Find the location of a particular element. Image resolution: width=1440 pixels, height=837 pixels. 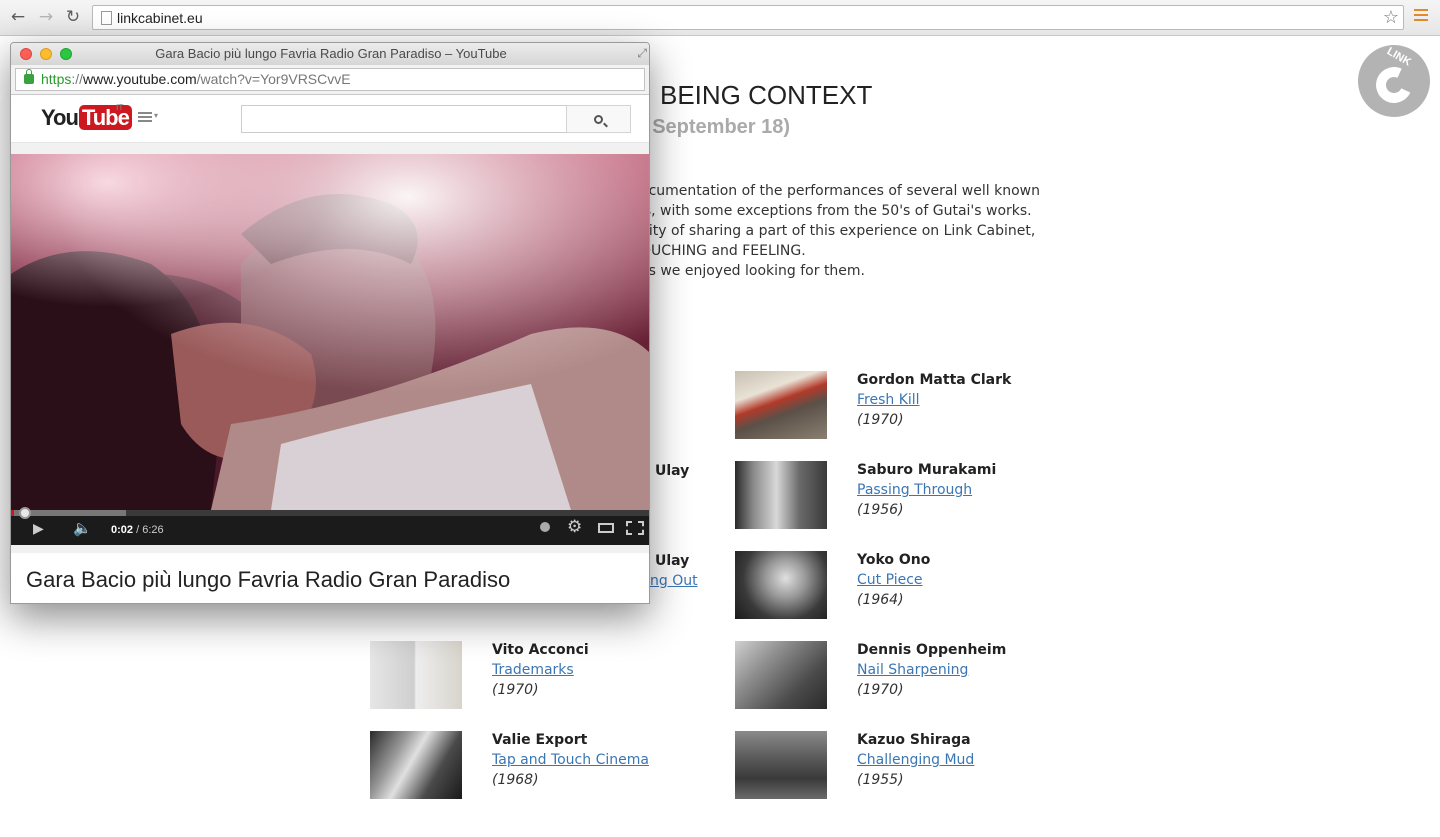

work-link: Cut Piece is located at coordinates (890, 580).